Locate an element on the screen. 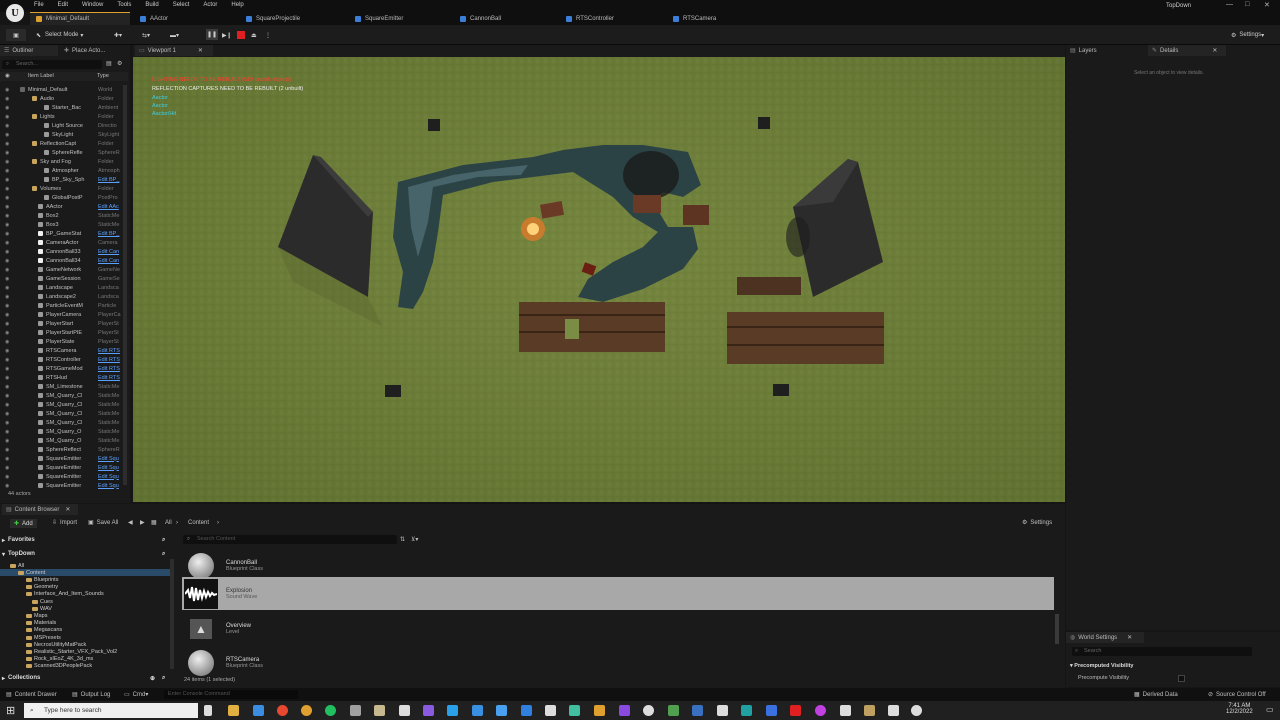 Image resolution: width=1280 pixels, height=720 pixels. unreal-taskbar-icon is located at coordinates (916, 710).